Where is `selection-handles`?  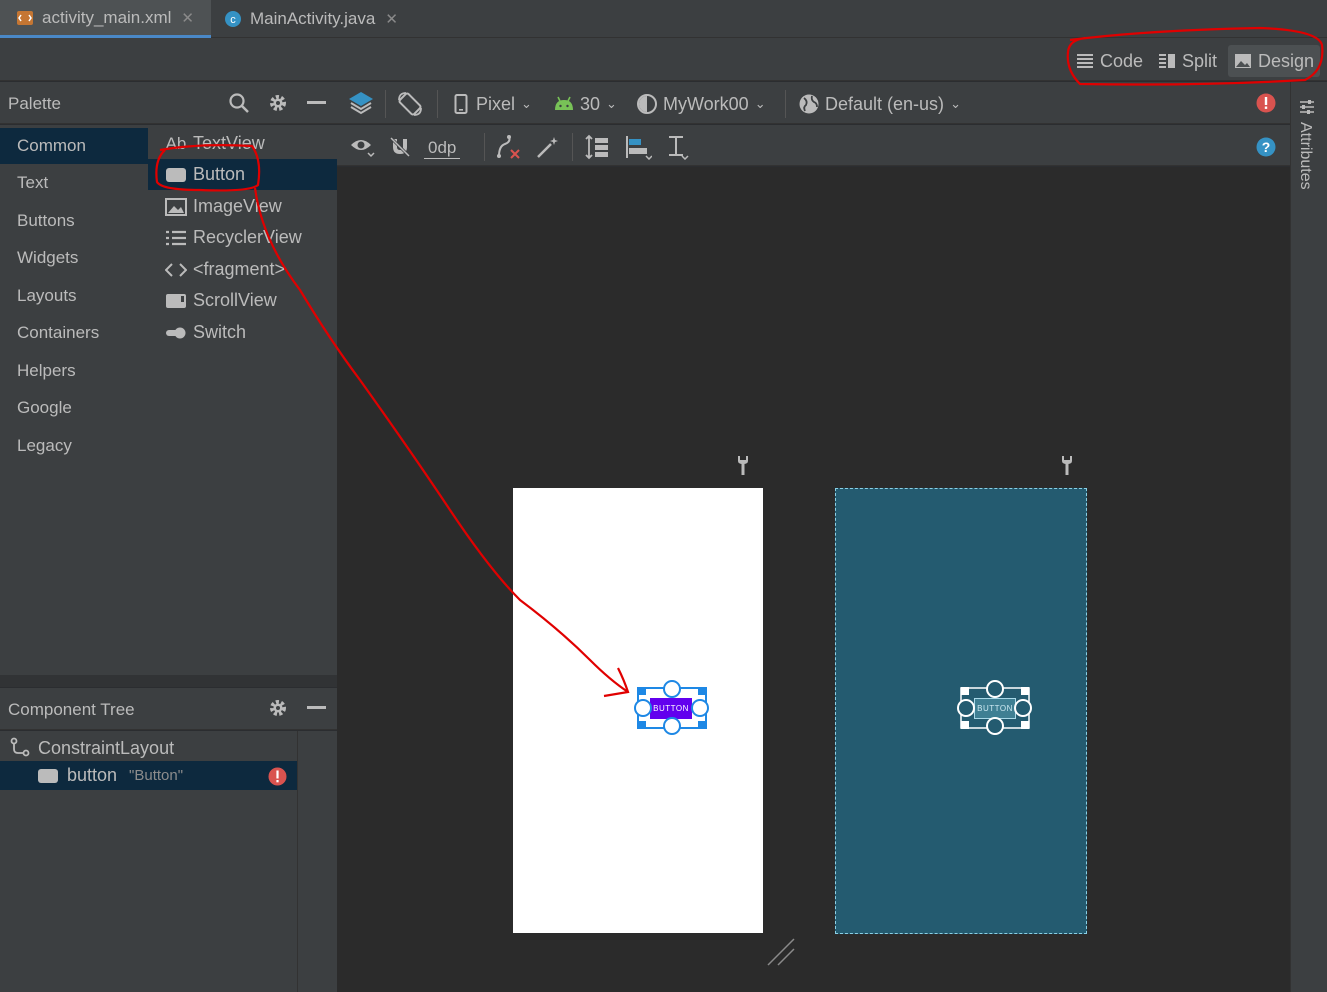 selection-handles is located at coordinates (673, 708).